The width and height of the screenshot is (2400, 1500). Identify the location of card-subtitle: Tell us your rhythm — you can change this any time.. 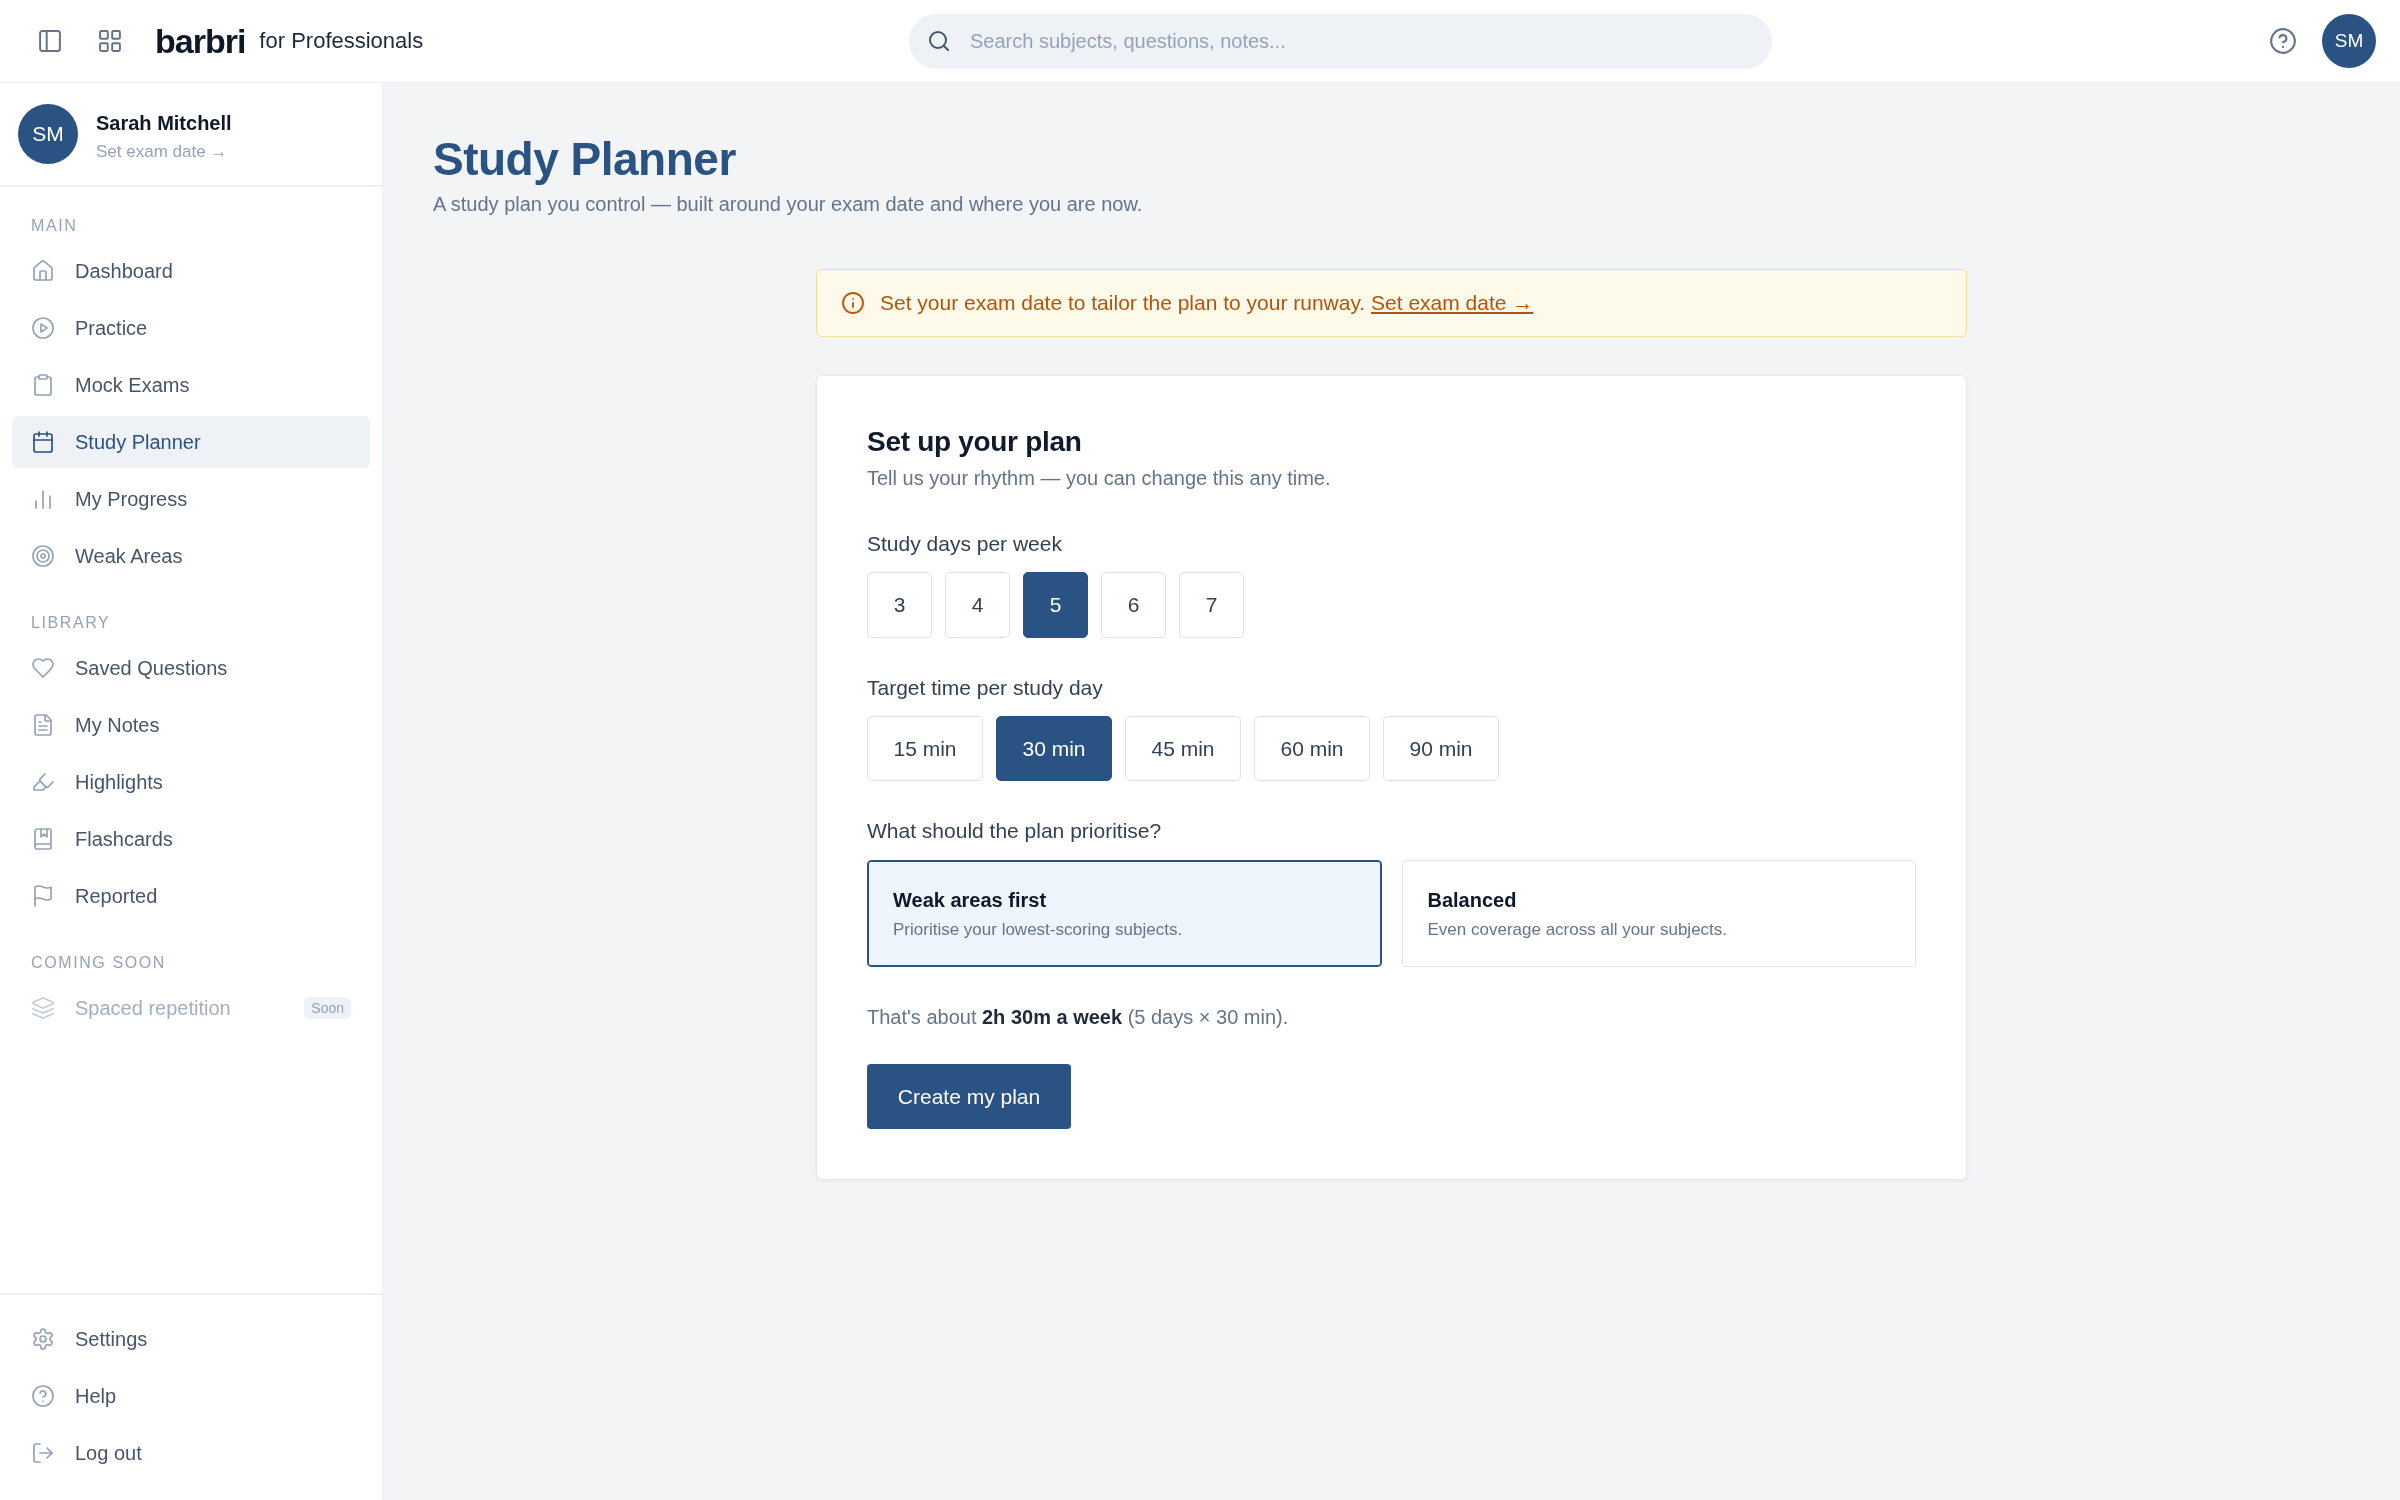
(1099, 478).